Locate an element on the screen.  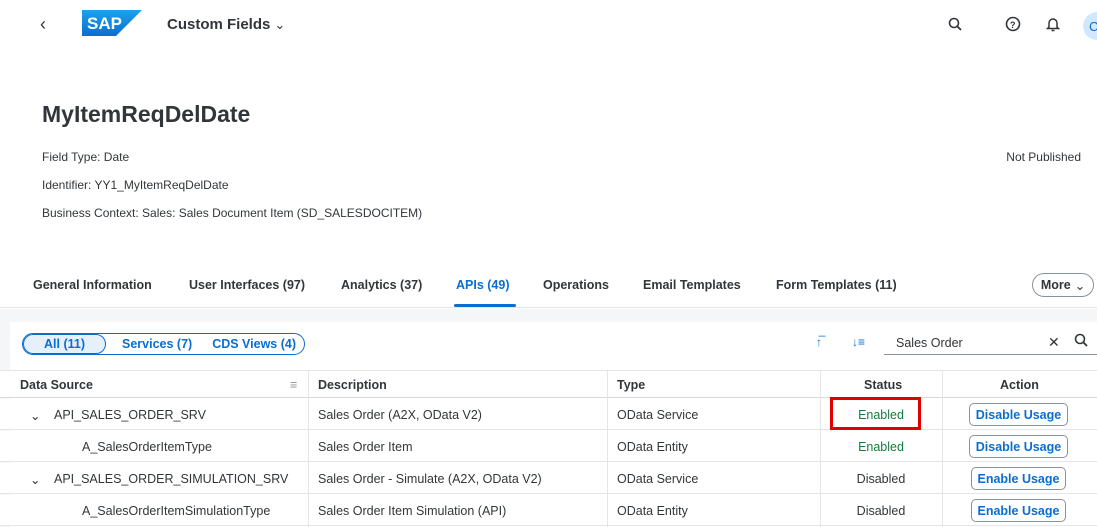
search-field: Sales Order ✕ is located at coordinates (990, 343).